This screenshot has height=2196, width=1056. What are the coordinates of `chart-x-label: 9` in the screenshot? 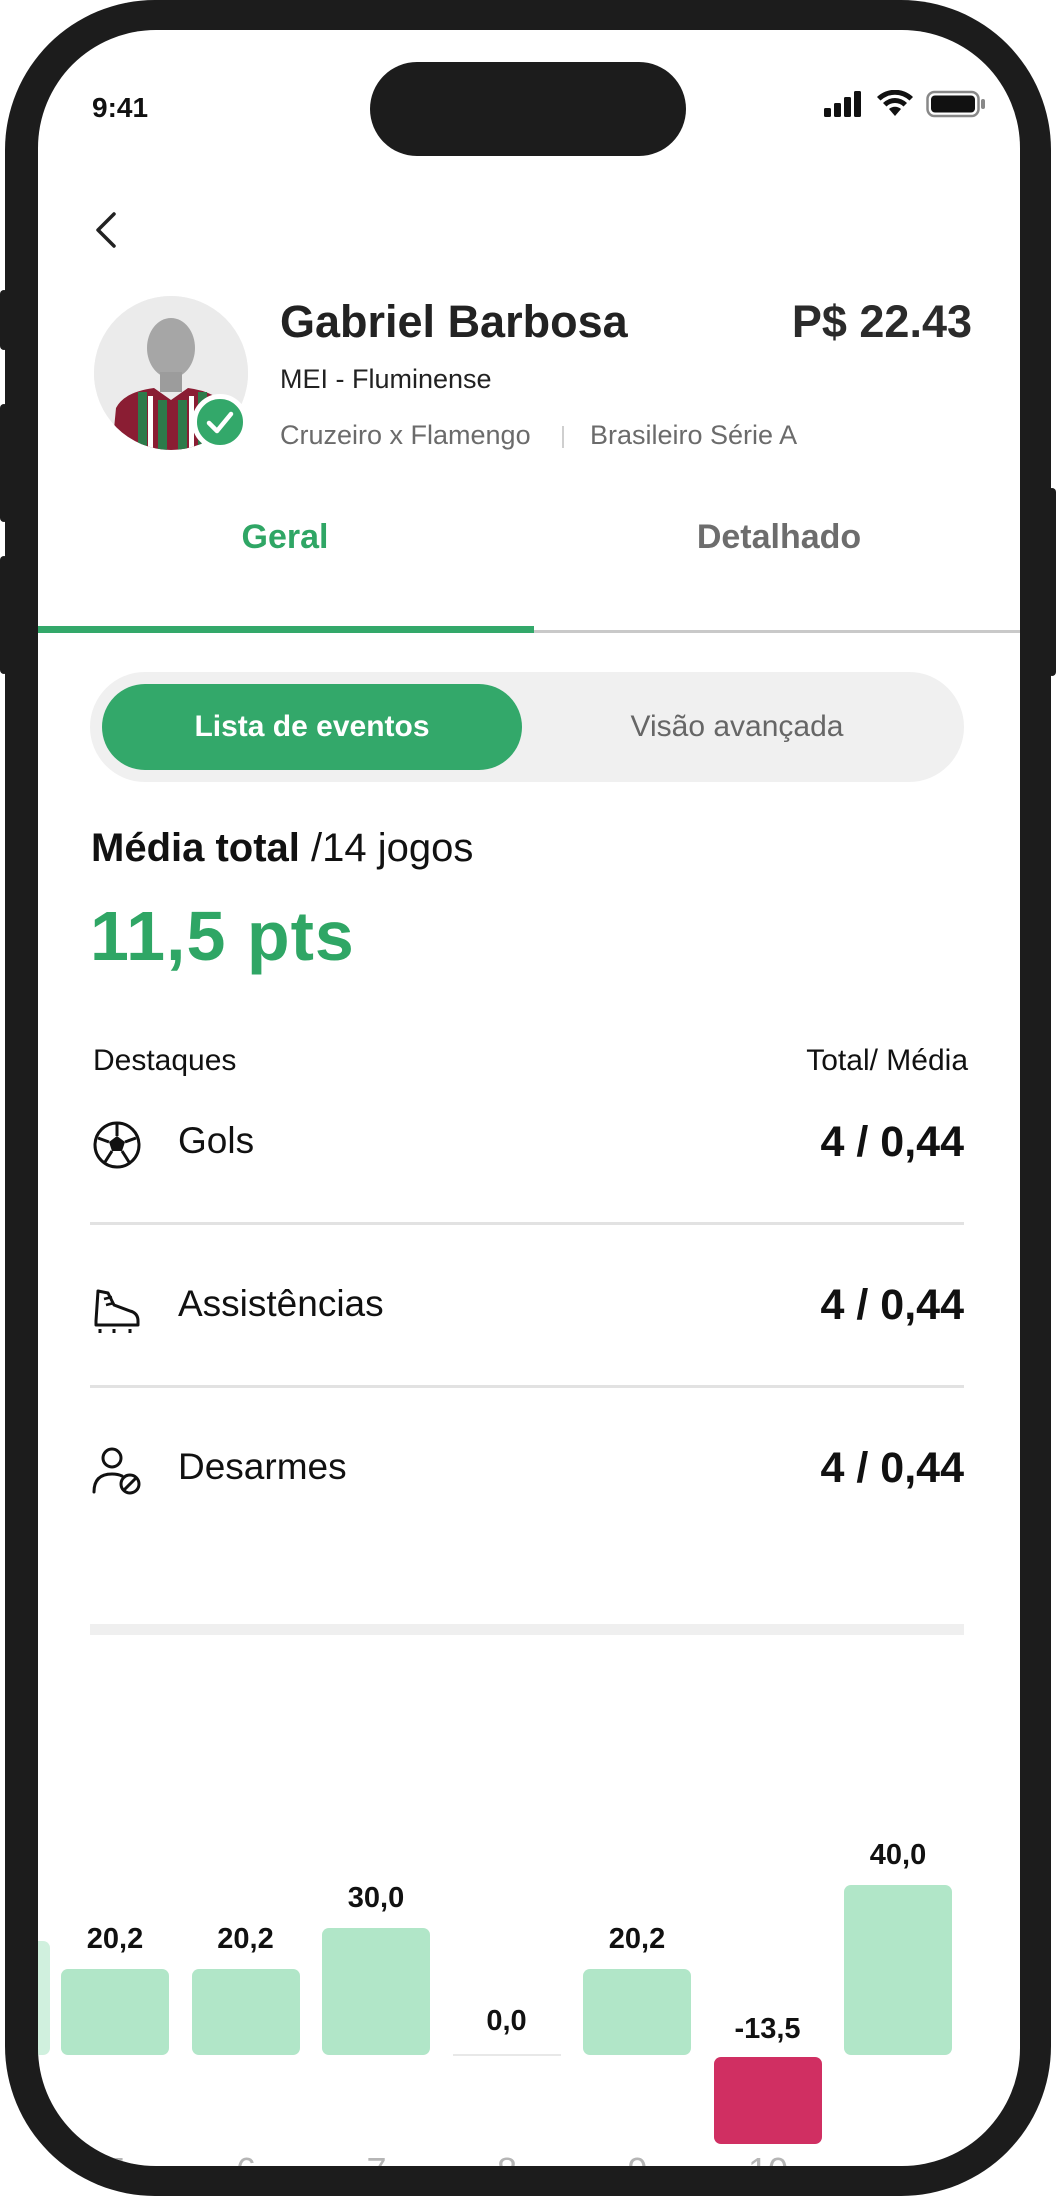 It's located at (638, 2158).